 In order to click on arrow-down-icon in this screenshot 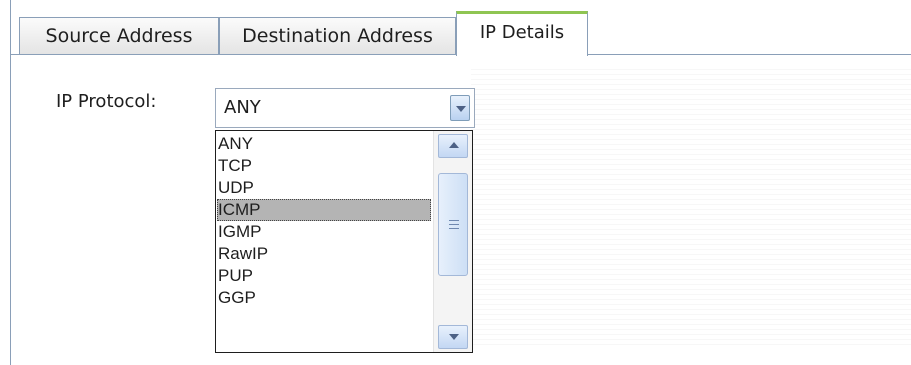, I will do `click(453, 337)`.